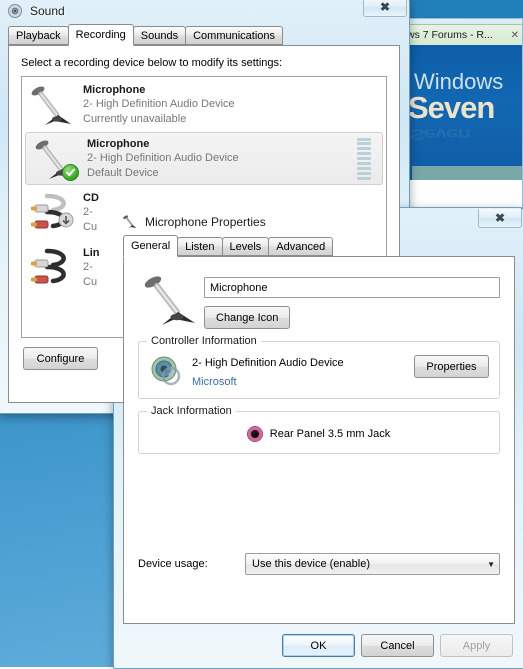 The width and height of the screenshot is (523, 669). I want to click on name-fields: Change Icon, so click(352, 300).